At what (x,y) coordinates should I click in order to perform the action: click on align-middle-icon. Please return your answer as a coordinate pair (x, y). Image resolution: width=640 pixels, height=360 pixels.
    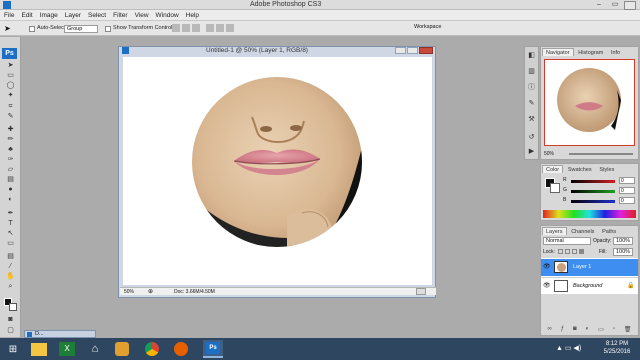
    Looking at the image, I should click on (186, 28).